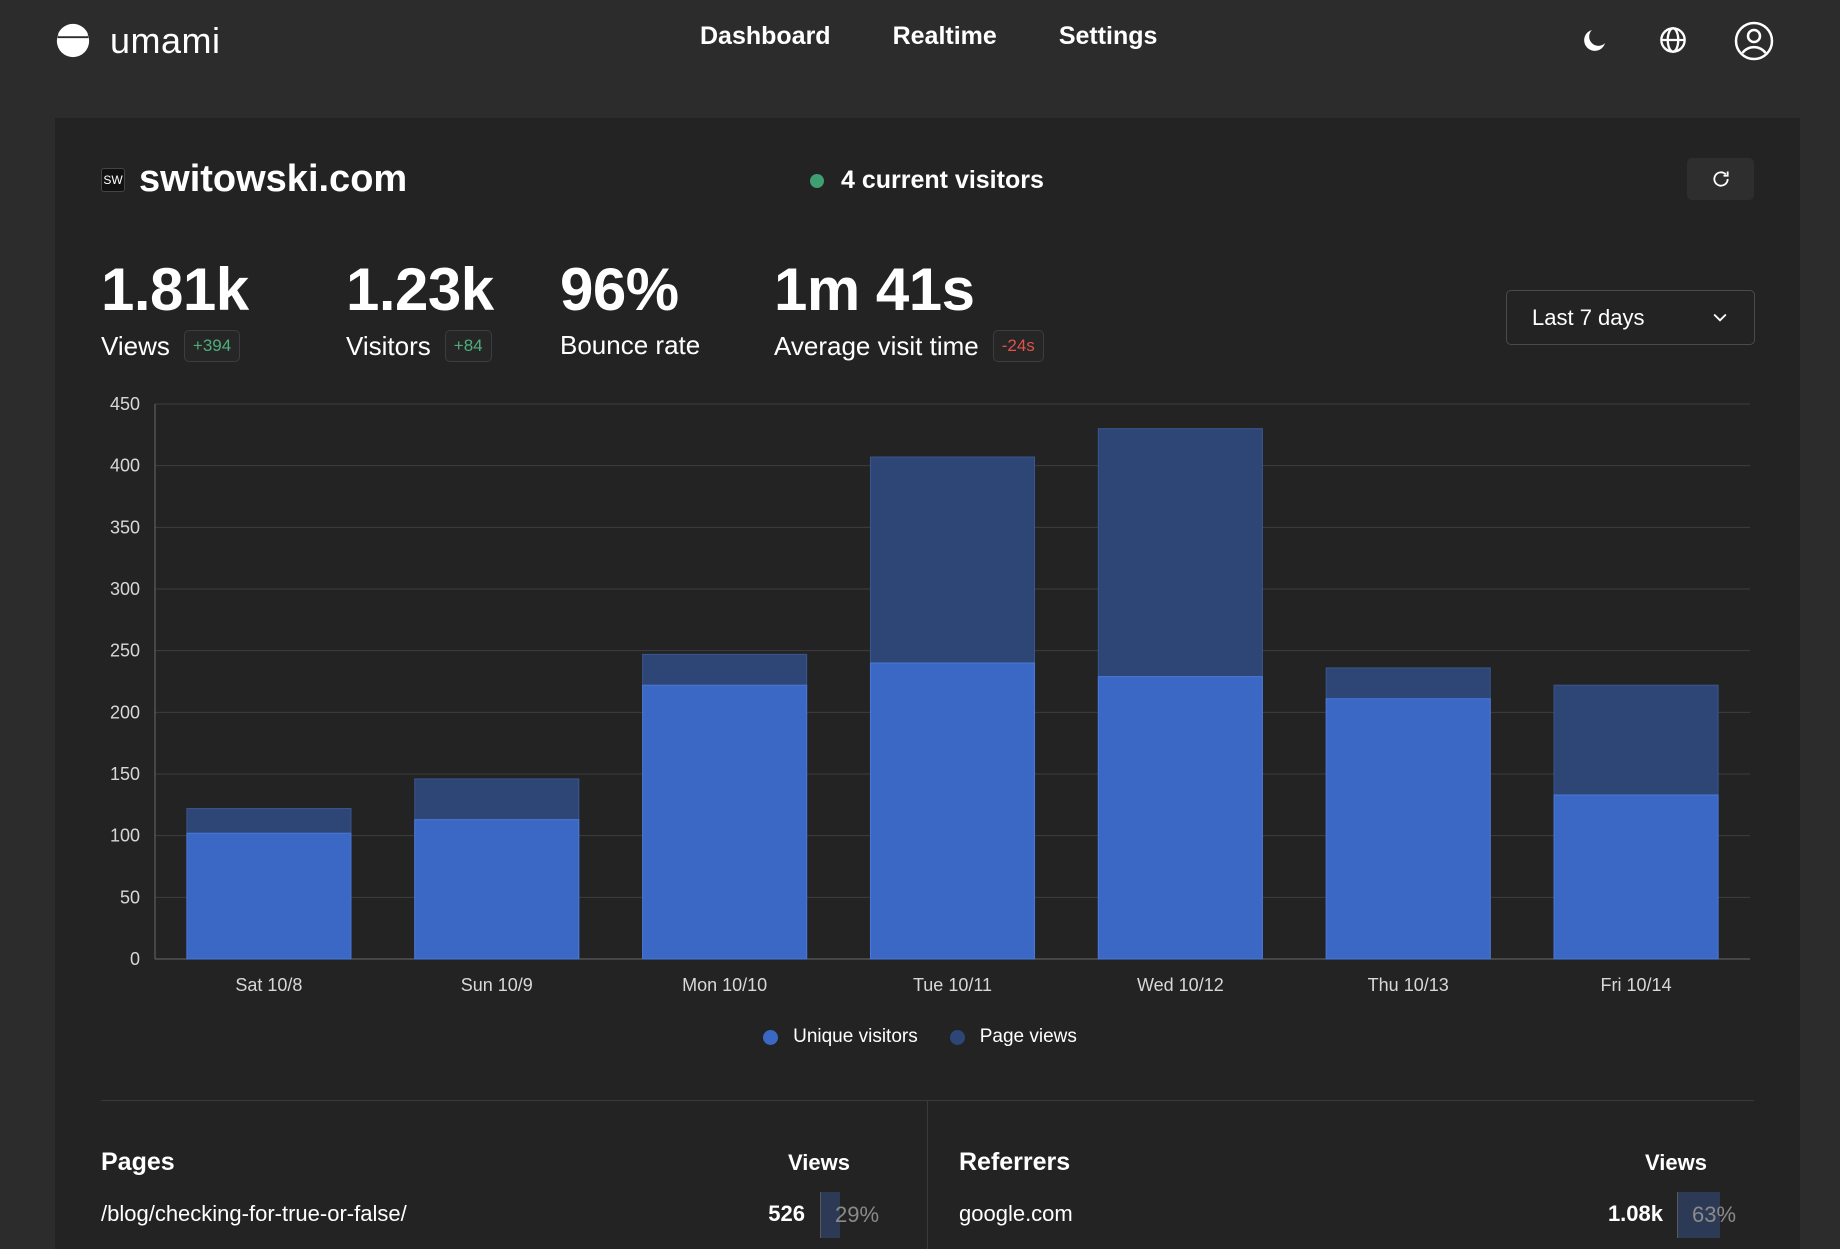  I want to click on referrers-title: Referrers, so click(1015, 1162).